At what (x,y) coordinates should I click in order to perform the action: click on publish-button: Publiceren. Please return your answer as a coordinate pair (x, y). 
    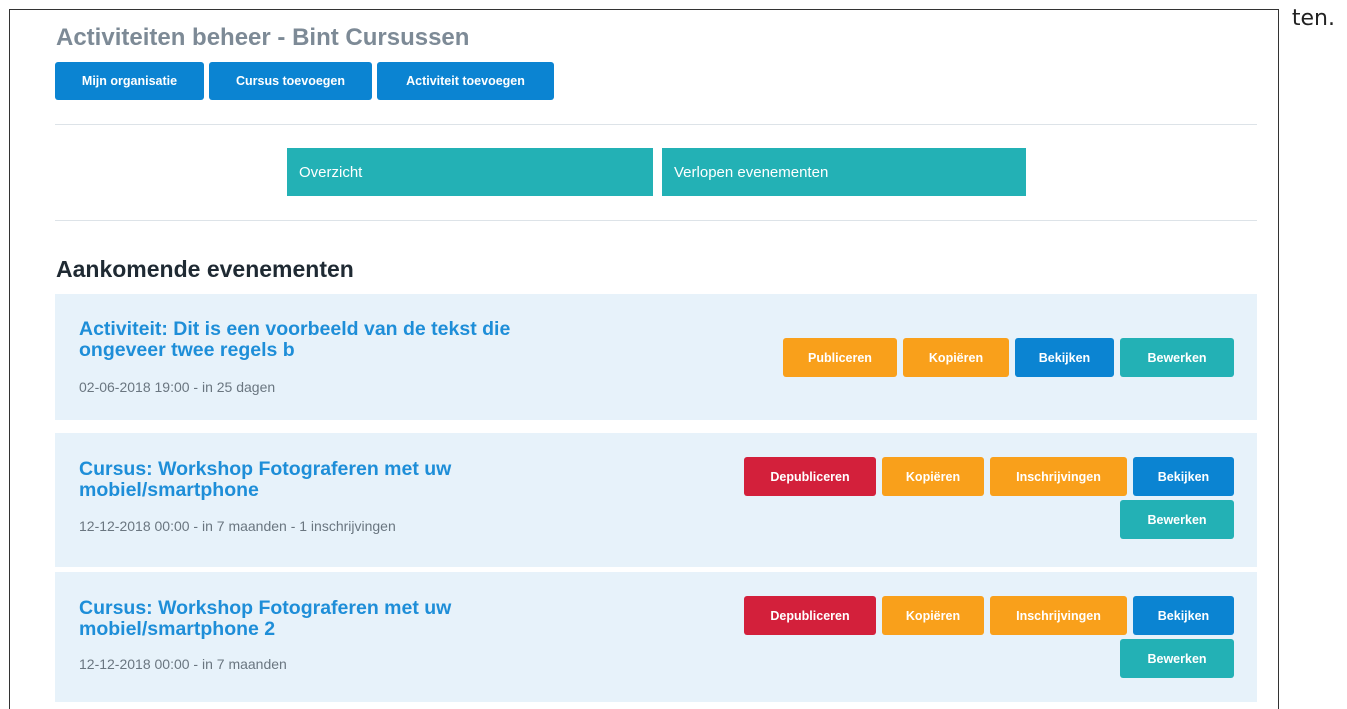
    Looking at the image, I should click on (840, 357).